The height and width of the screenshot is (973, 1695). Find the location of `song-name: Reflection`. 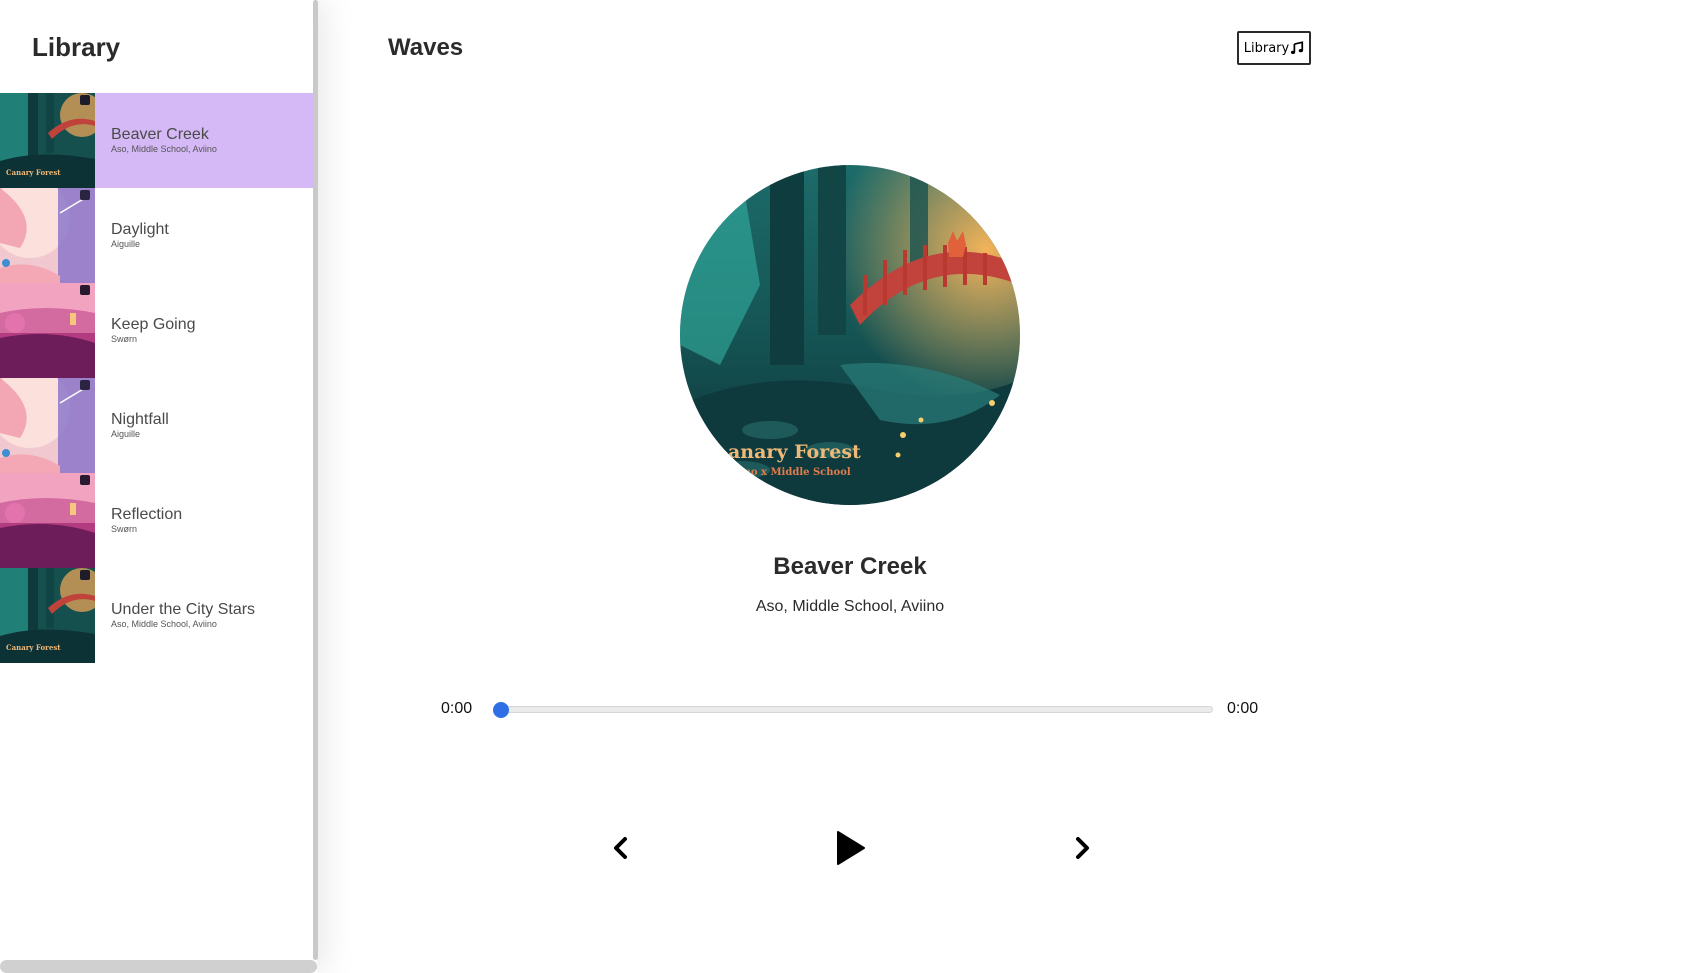

song-name: Reflection is located at coordinates (147, 514).